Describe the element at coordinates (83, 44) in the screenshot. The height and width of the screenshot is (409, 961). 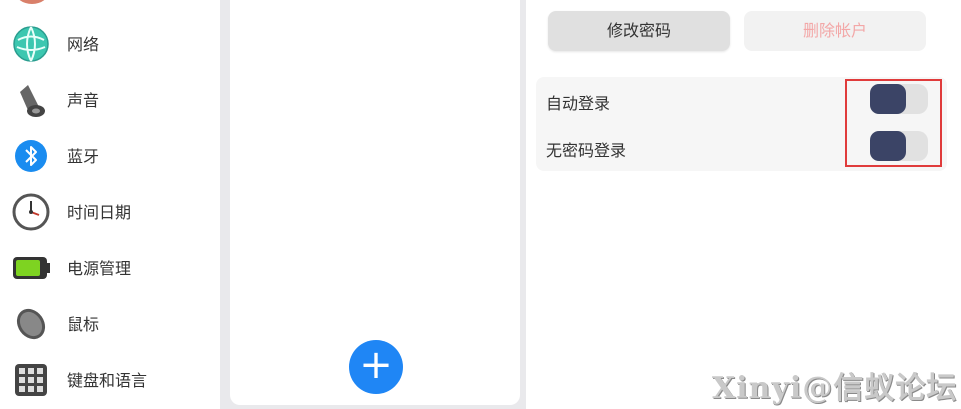
I see `sidebar-item-label: 网络` at that location.